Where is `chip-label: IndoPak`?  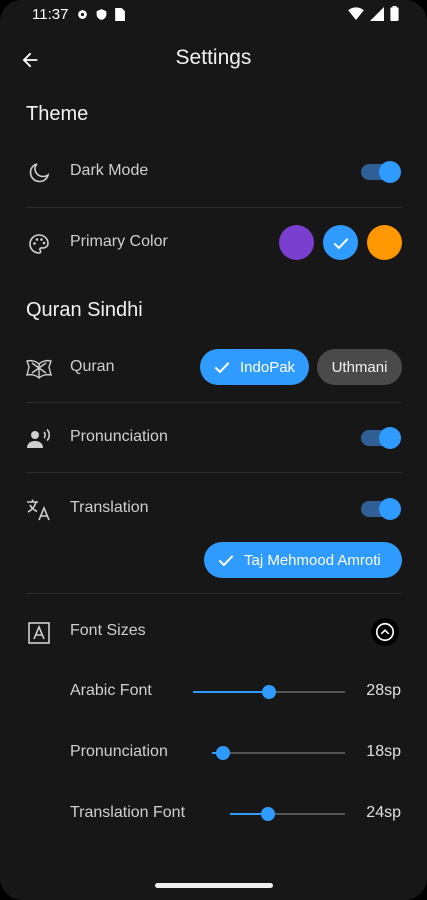 chip-label: IndoPak is located at coordinates (268, 367).